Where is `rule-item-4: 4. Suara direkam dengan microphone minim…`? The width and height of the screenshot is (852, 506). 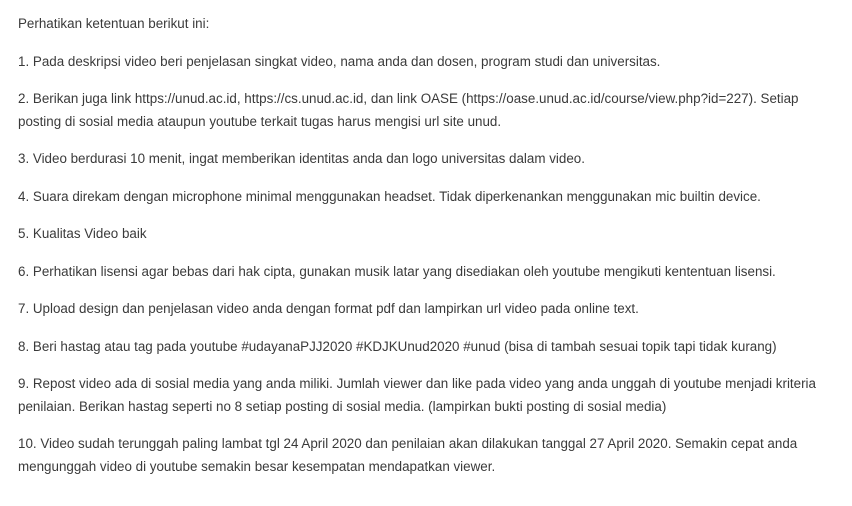 rule-item-4: 4. Suara direkam dengan microphone minim… is located at coordinates (389, 196).